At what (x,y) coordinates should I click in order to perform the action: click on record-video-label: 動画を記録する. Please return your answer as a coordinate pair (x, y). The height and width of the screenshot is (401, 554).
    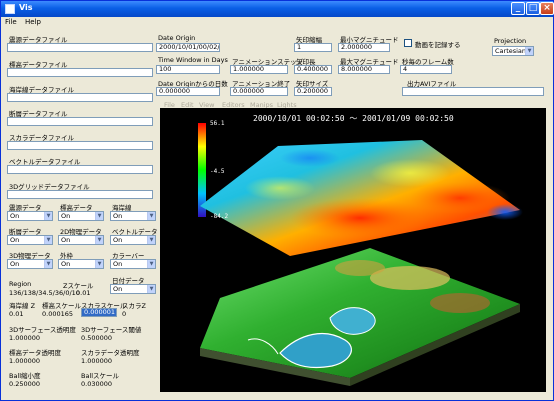
    Looking at the image, I should click on (438, 45).